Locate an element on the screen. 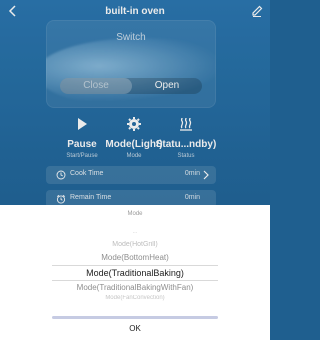 Image resolution: width=320 pixels, height=340 pixels. picker-option: Mode(TraditionalBakingWithFan) is located at coordinates (135, 287).